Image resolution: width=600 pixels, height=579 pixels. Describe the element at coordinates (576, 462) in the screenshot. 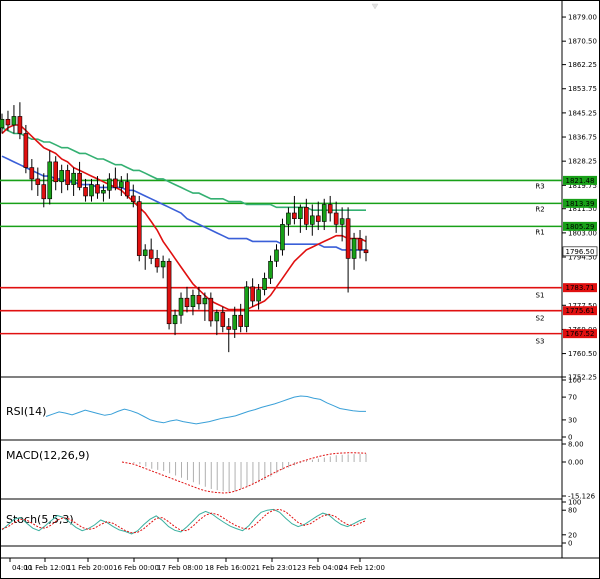

I see `macd-tick-label: 0.00` at that location.